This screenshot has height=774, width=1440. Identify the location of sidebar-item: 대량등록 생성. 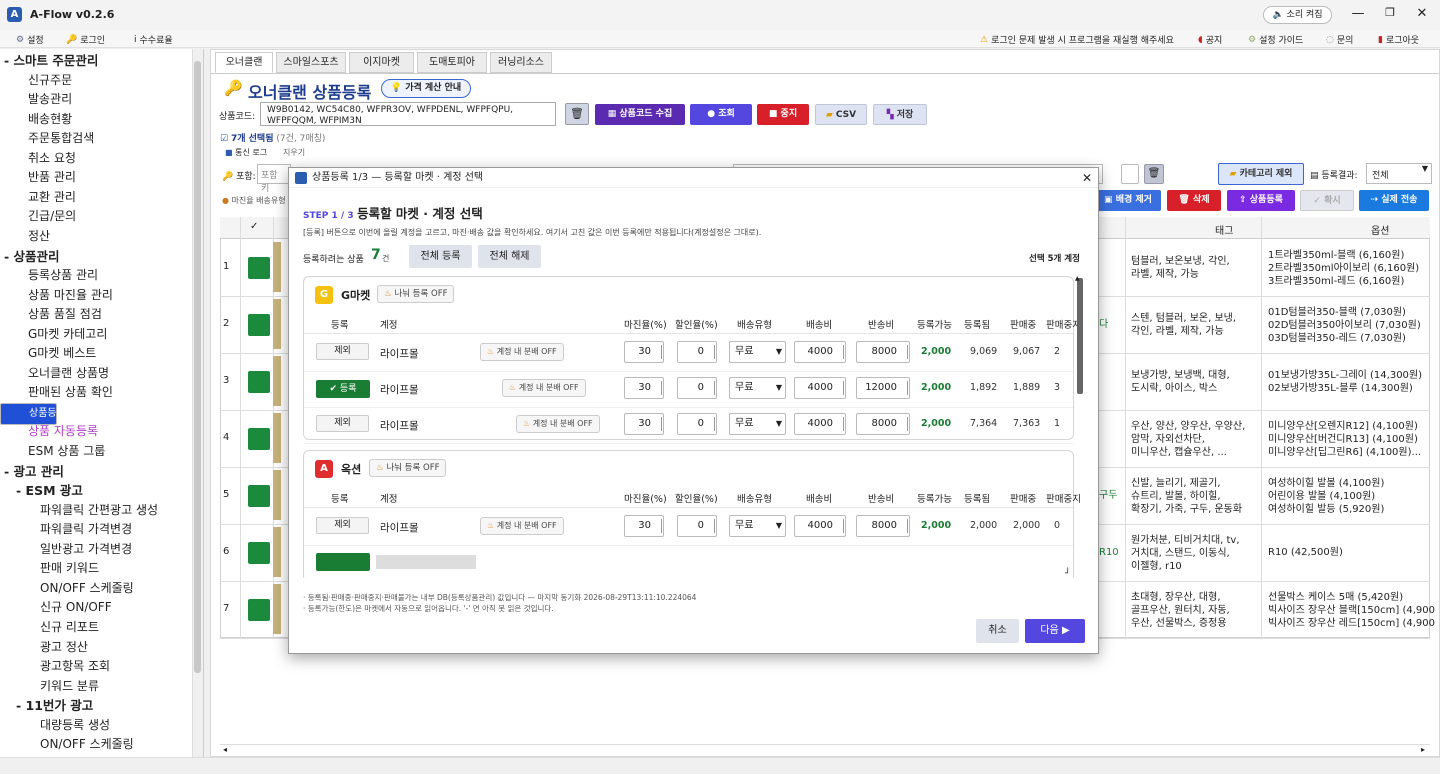
(95, 725).